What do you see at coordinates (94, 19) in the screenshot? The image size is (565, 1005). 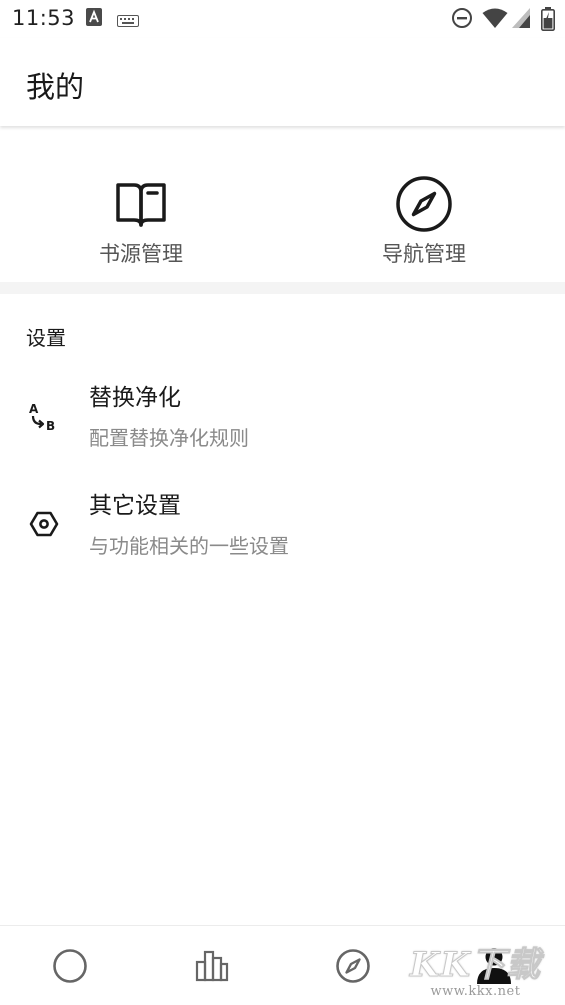 I see `font-a-icon` at bounding box center [94, 19].